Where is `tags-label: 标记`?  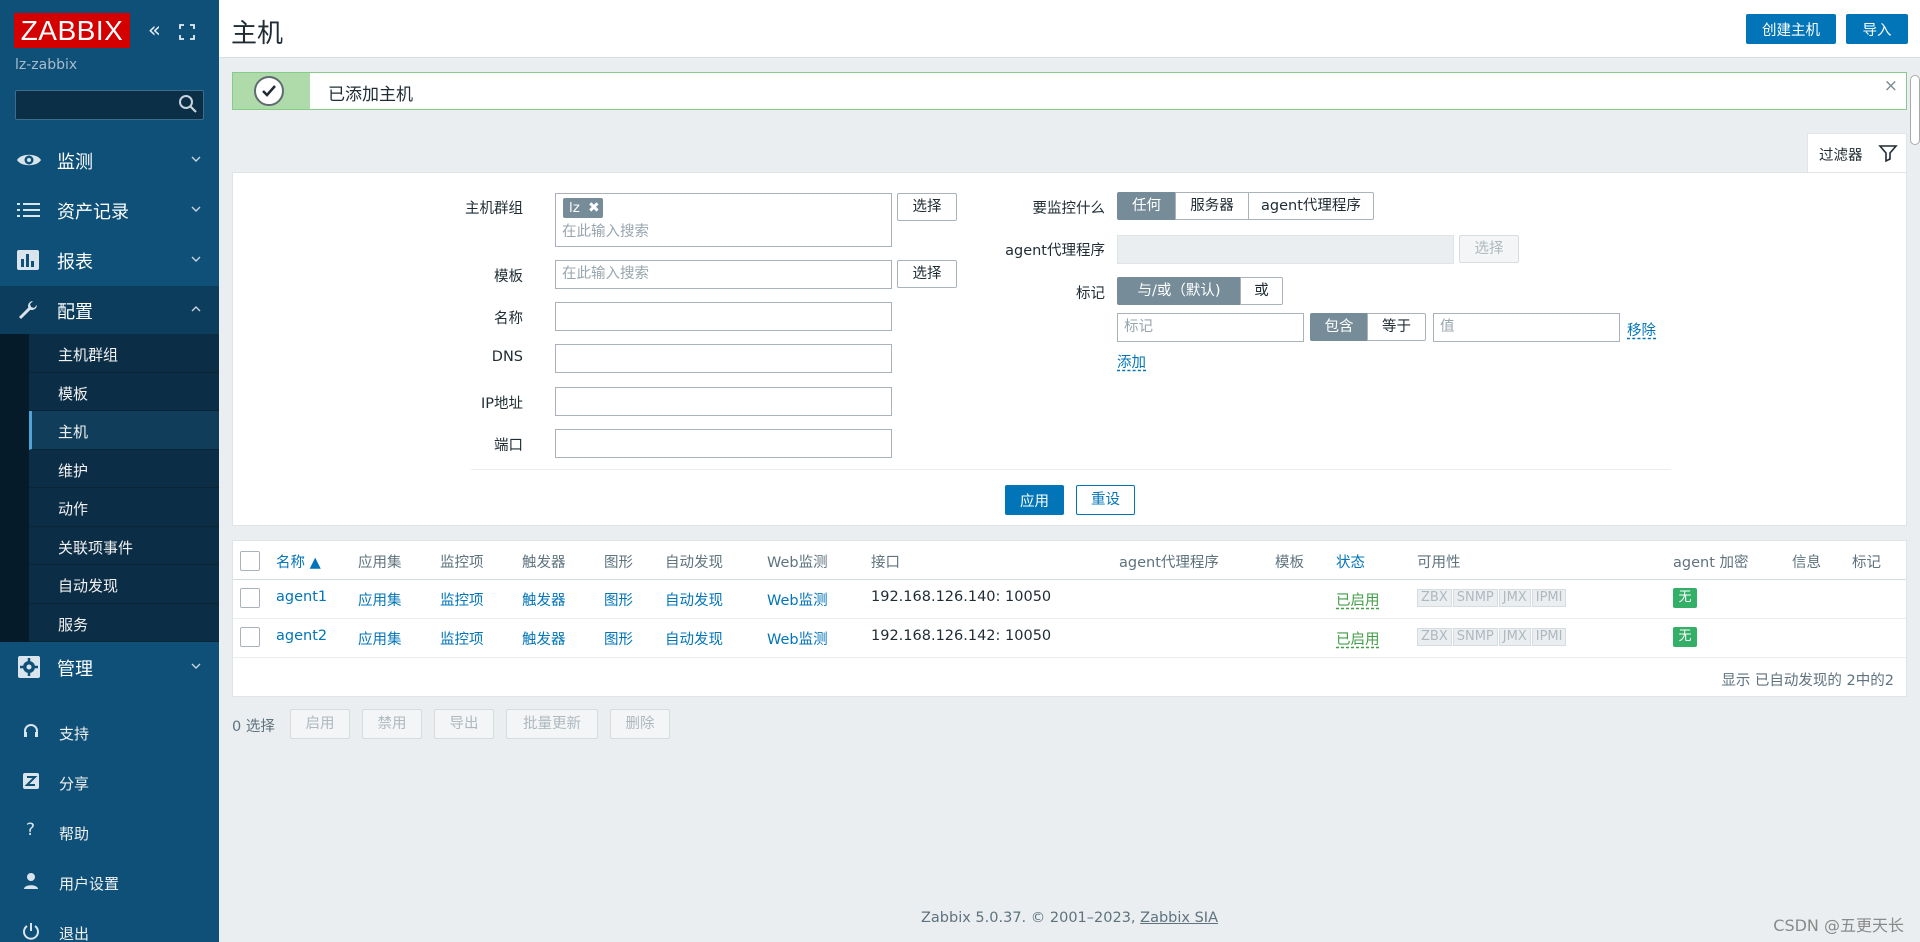 tags-label: 标记 is located at coordinates (1090, 294).